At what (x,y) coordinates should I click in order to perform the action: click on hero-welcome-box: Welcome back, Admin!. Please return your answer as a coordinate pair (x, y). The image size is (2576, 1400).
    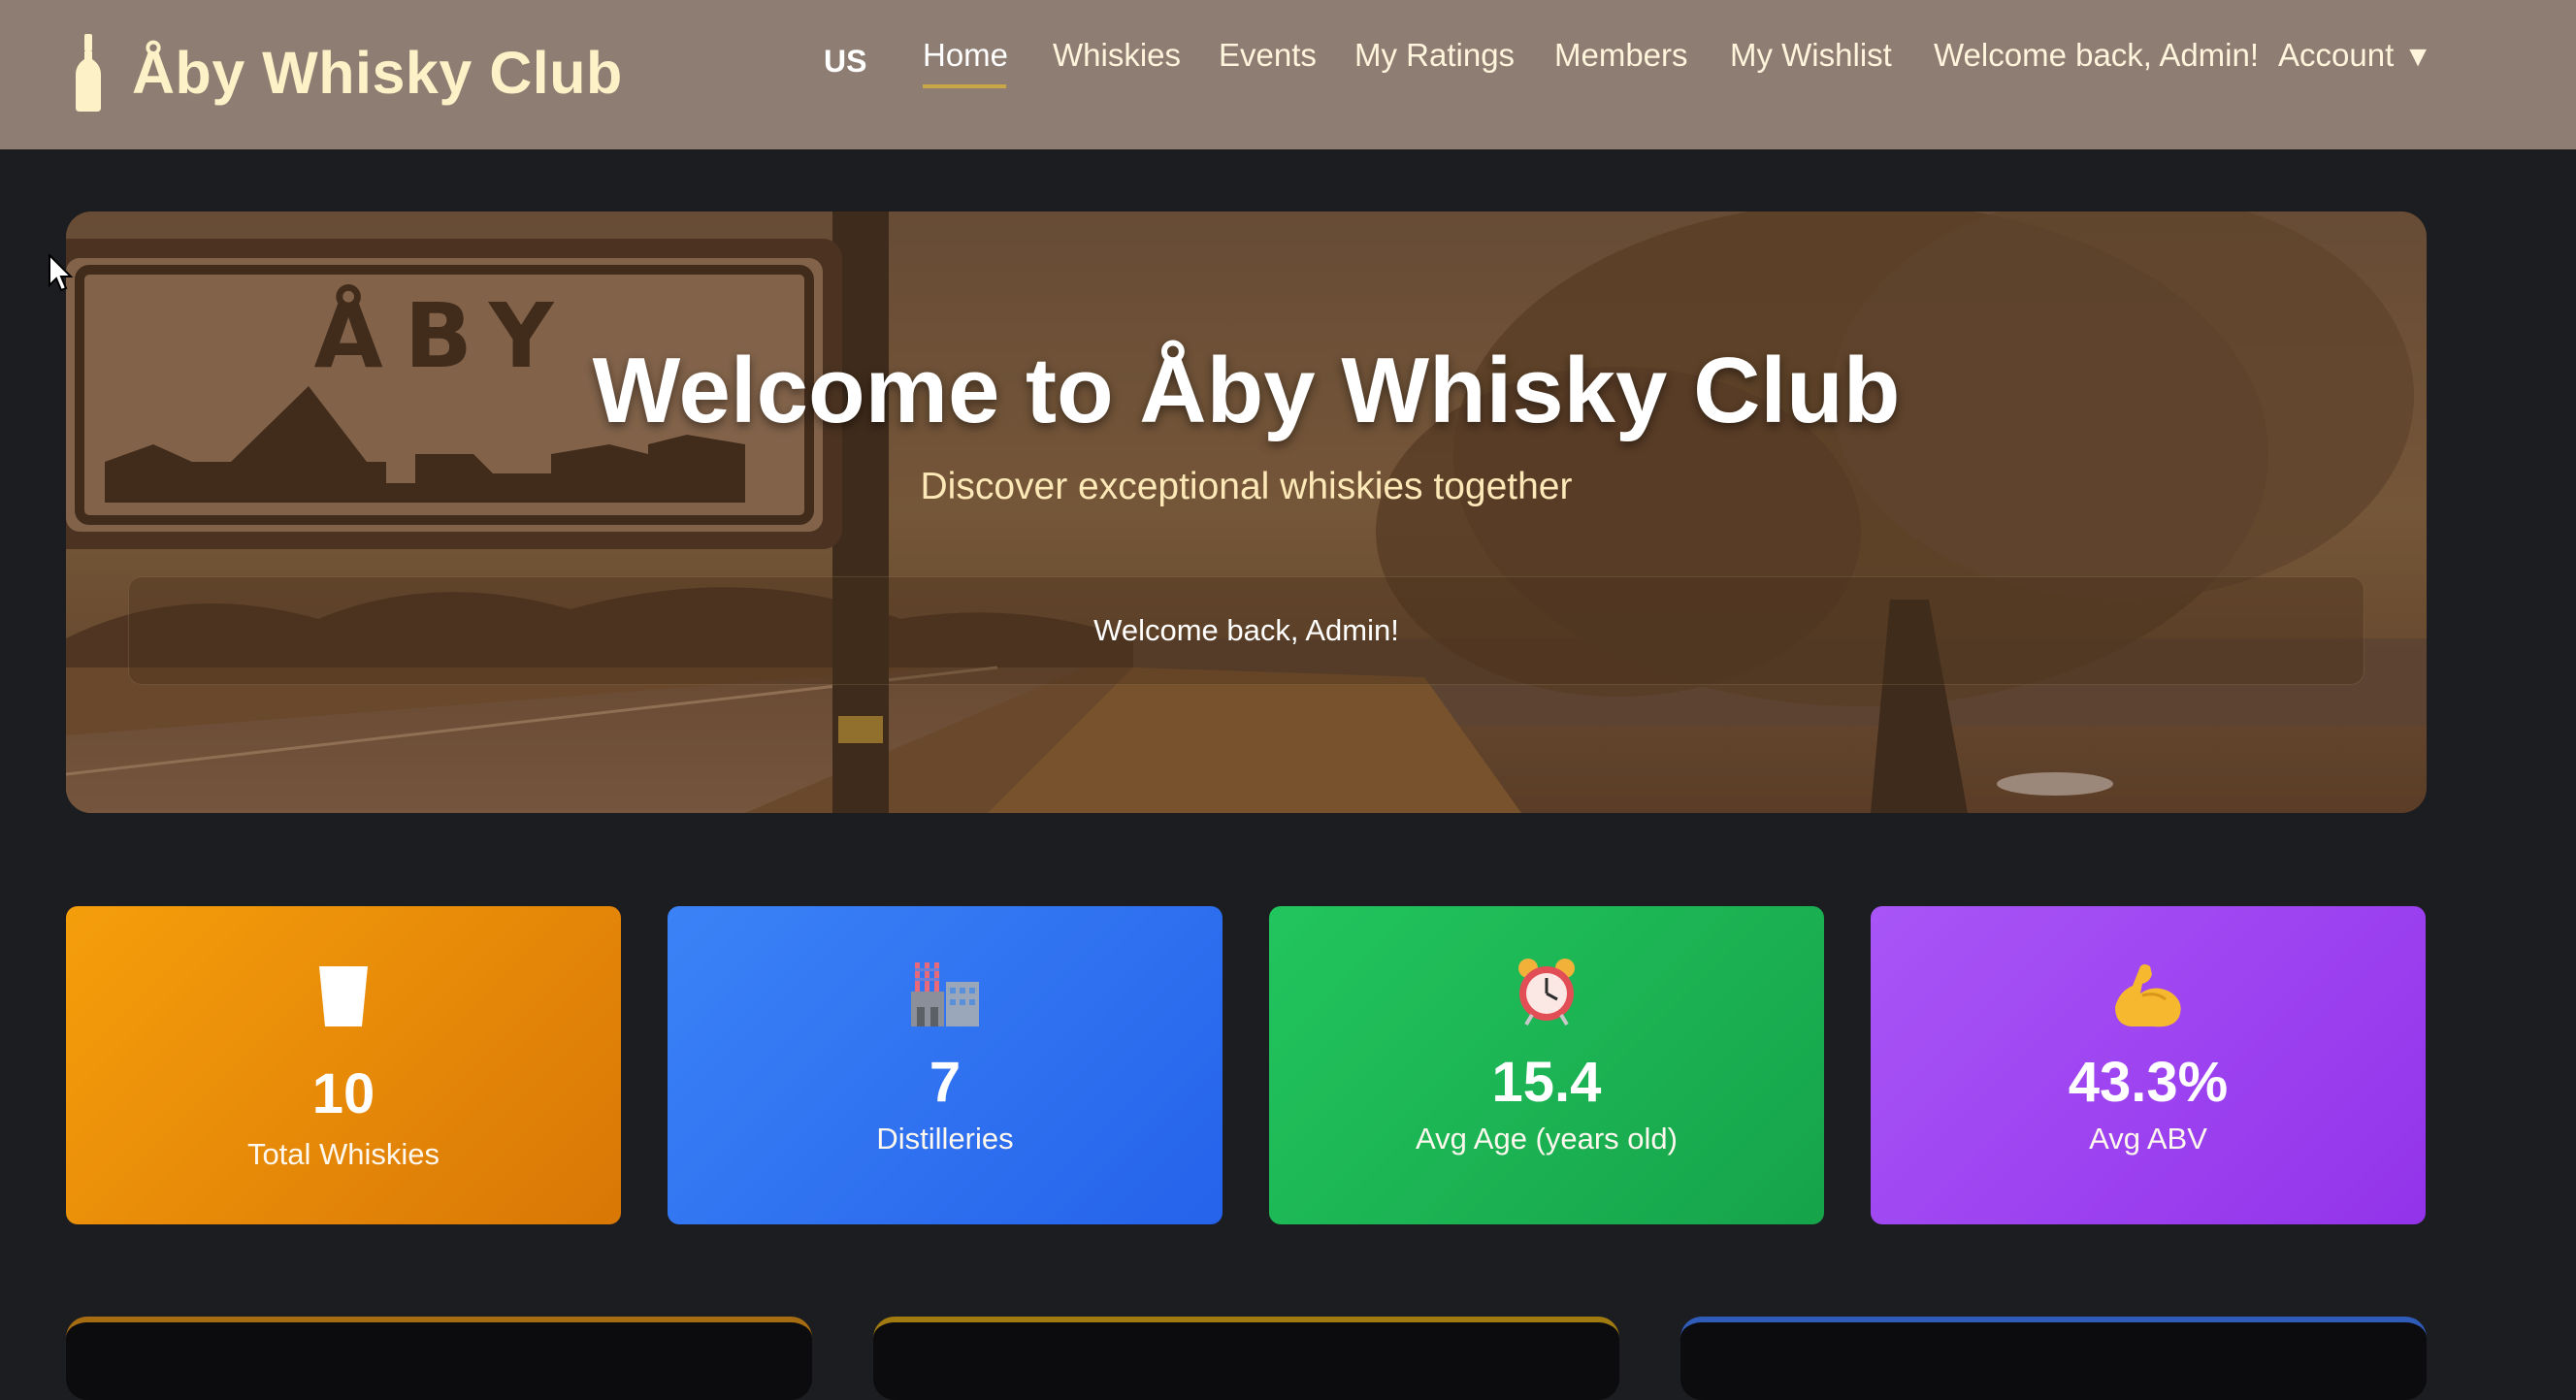
    Looking at the image, I should click on (1246, 630).